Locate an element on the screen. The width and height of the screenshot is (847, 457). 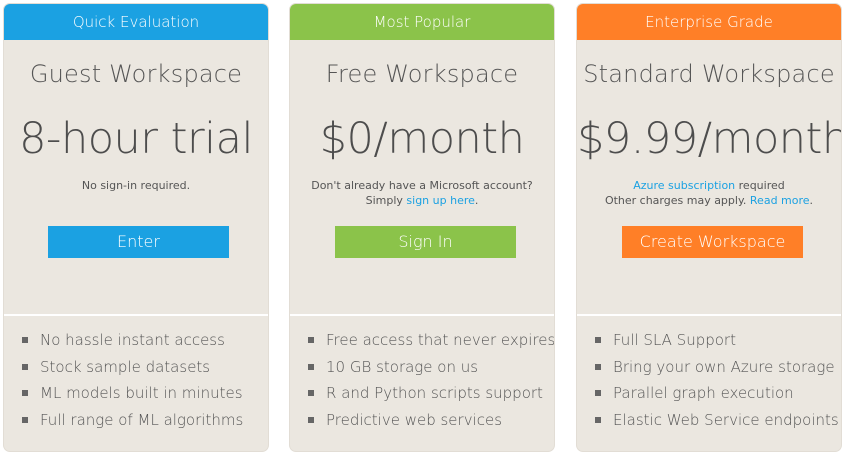
plan-title: Standard Workspace is located at coordinates (709, 74).